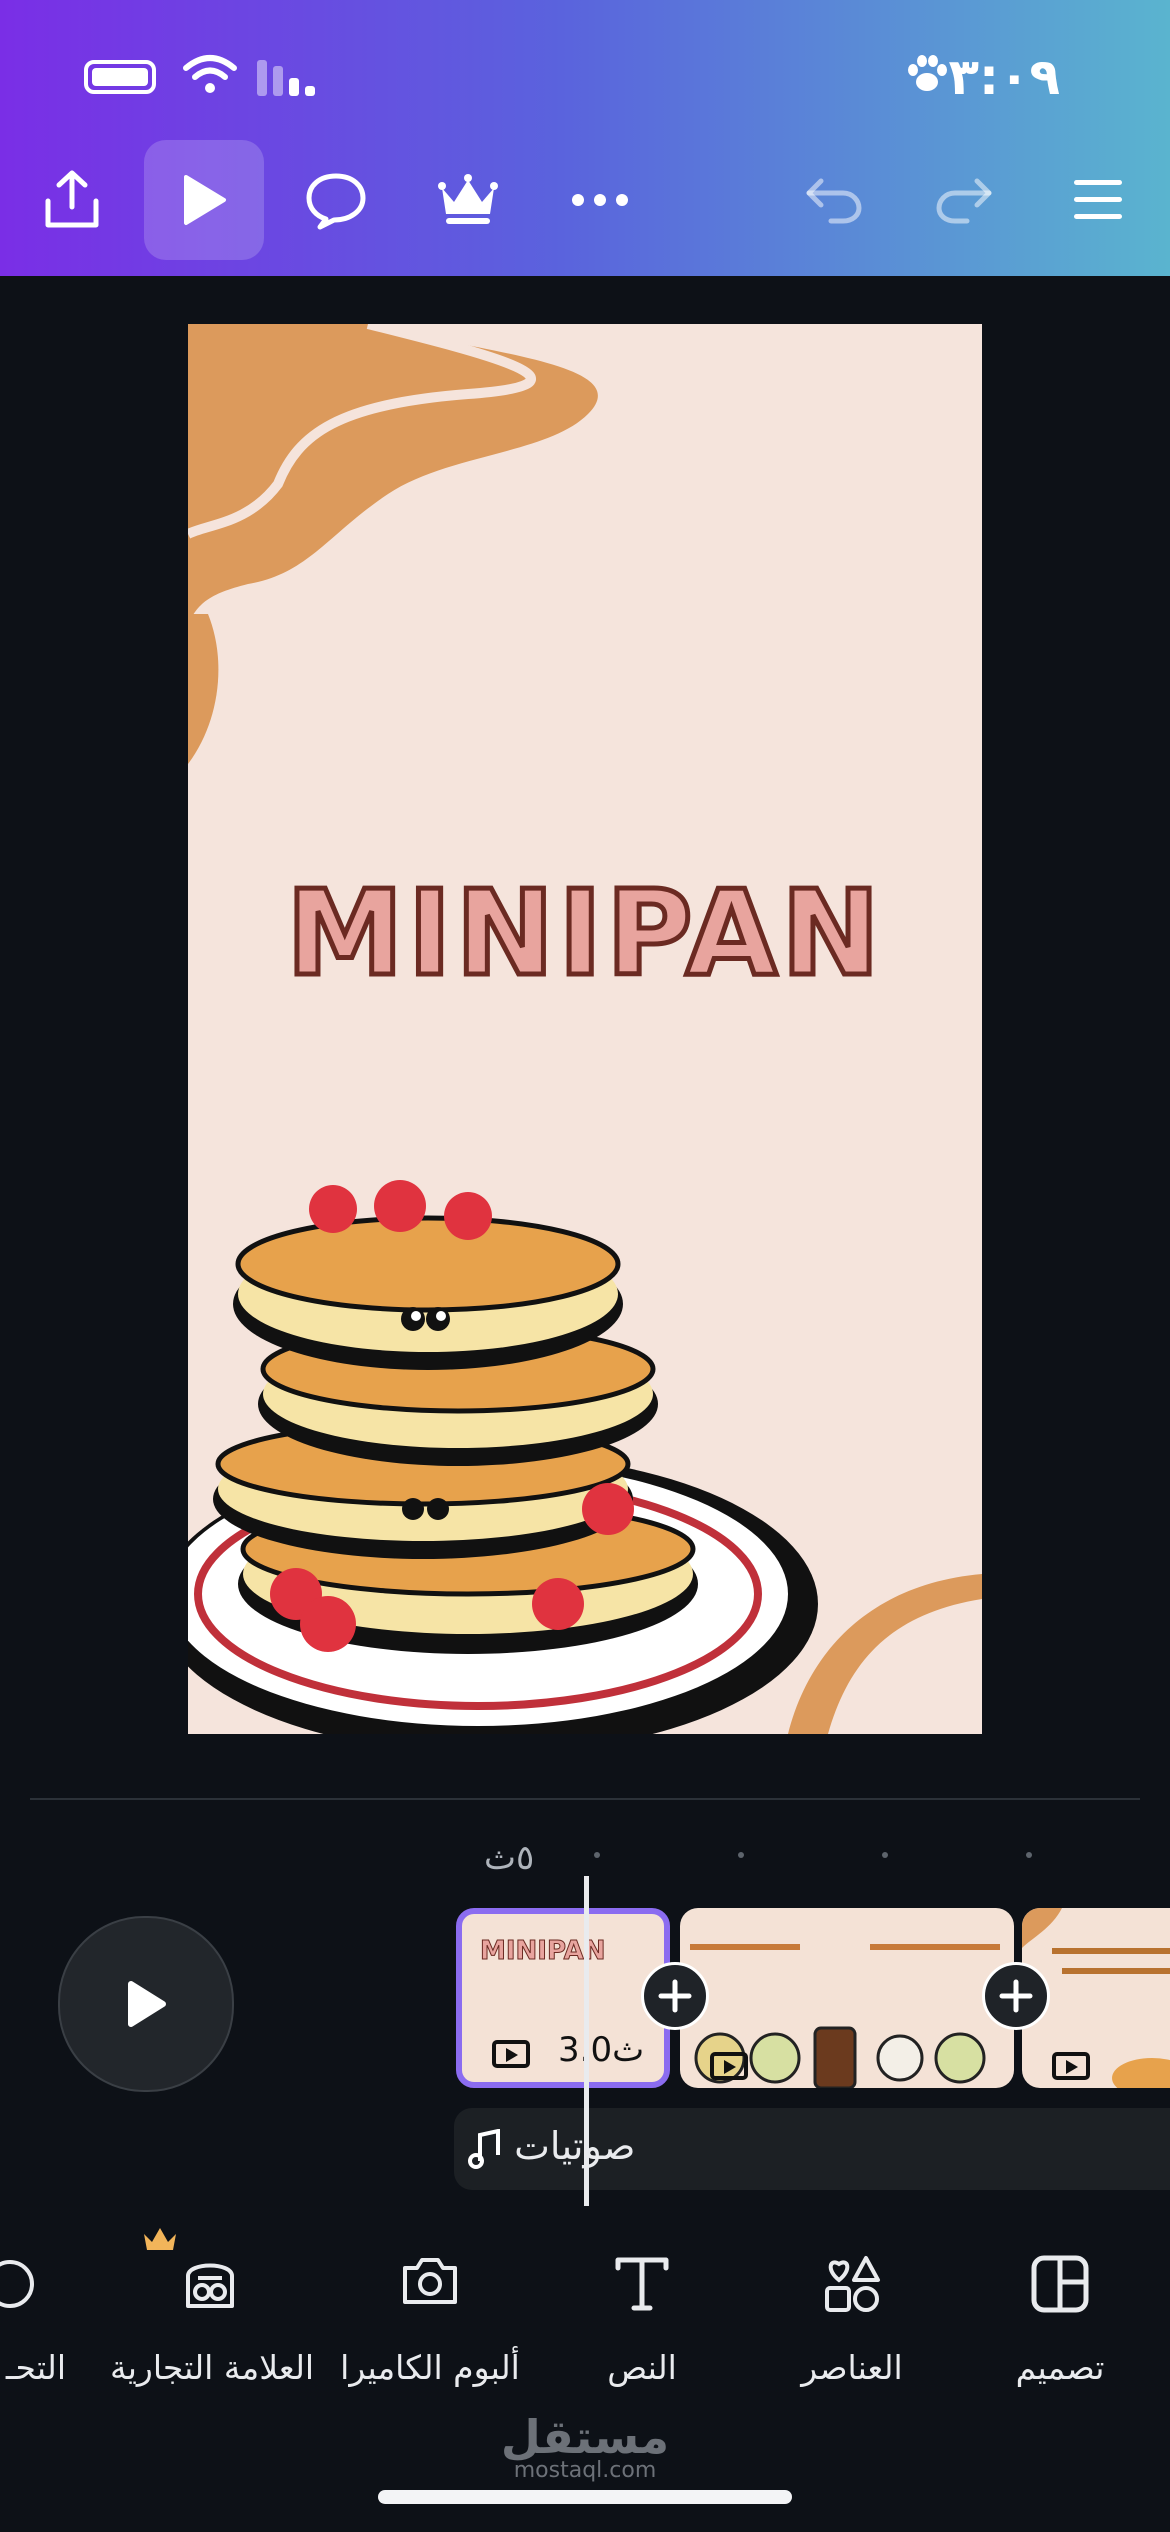 This screenshot has height=2532, width=1170. What do you see at coordinates (1060, 2284) in the screenshot?
I see `layout-icon` at bounding box center [1060, 2284].